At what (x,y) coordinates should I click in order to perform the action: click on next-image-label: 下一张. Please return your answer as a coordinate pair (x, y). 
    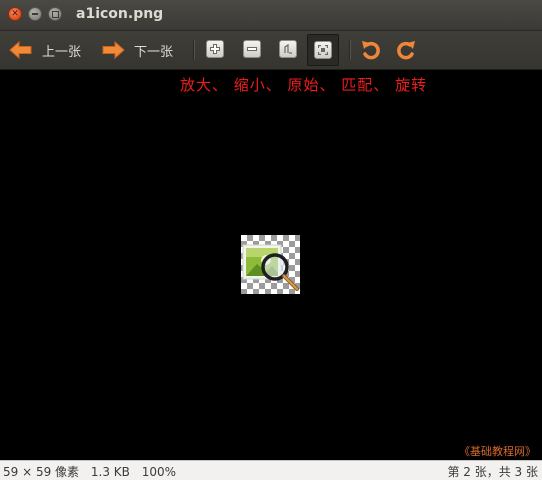
    Looking at the image, I should click on (154, 52).